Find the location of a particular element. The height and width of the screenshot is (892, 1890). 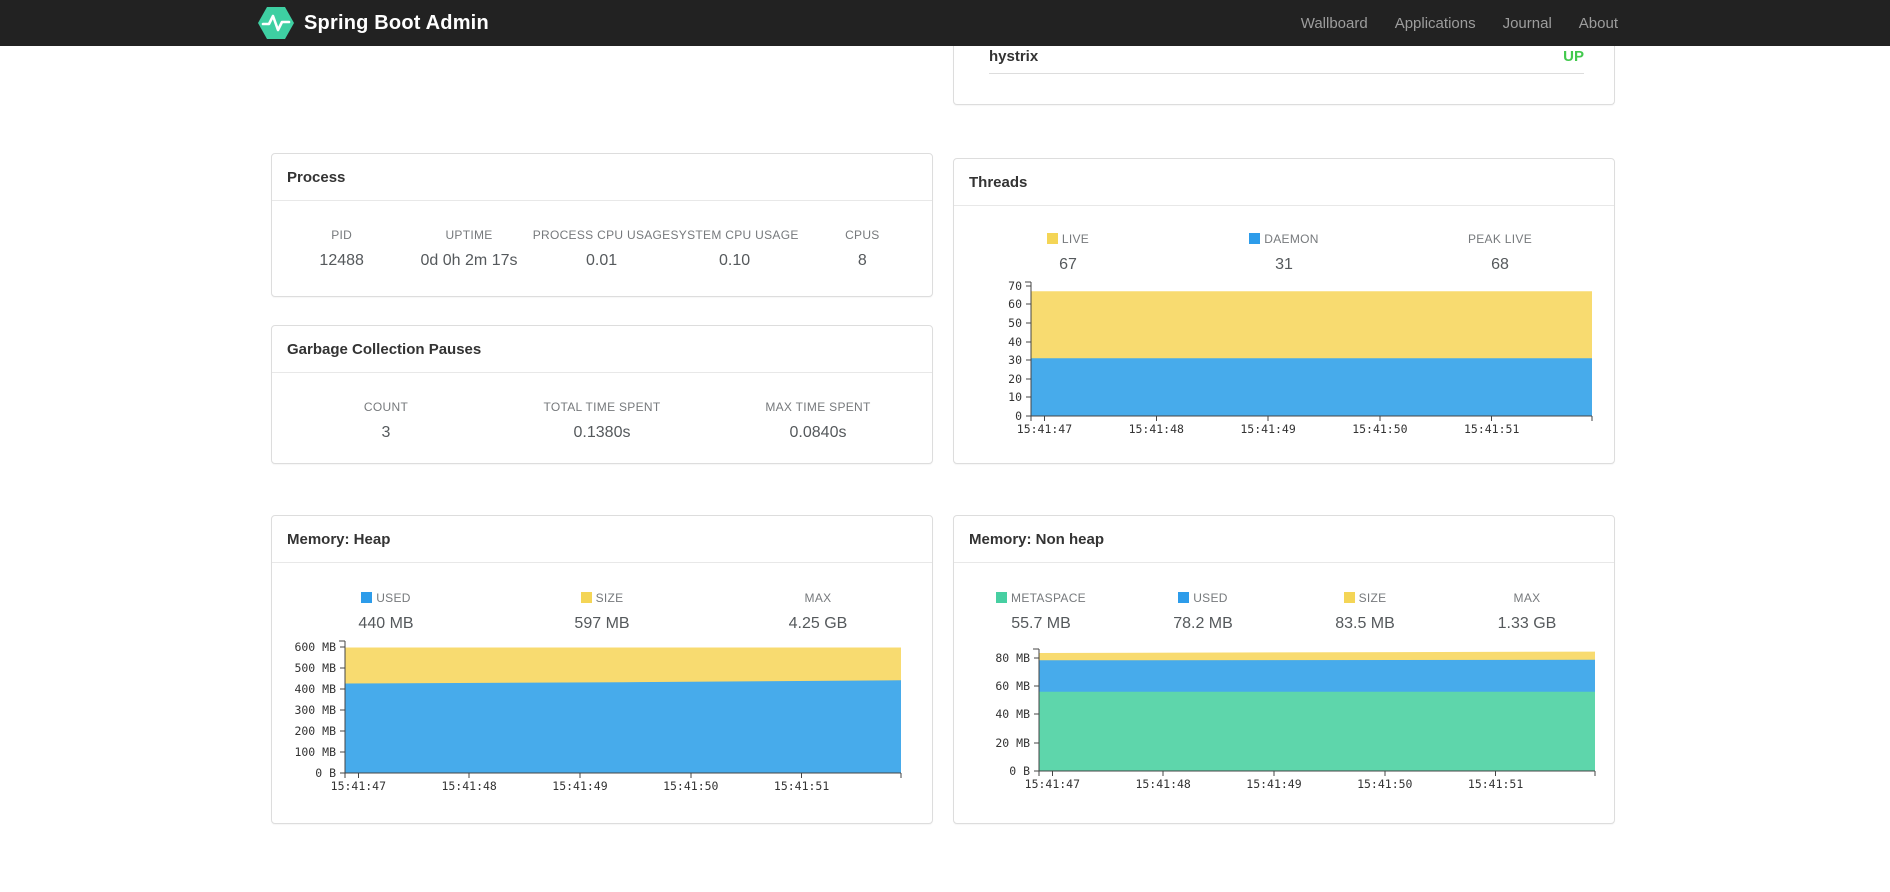

stat-value: 0.01 is located at coordinates (602, 260).